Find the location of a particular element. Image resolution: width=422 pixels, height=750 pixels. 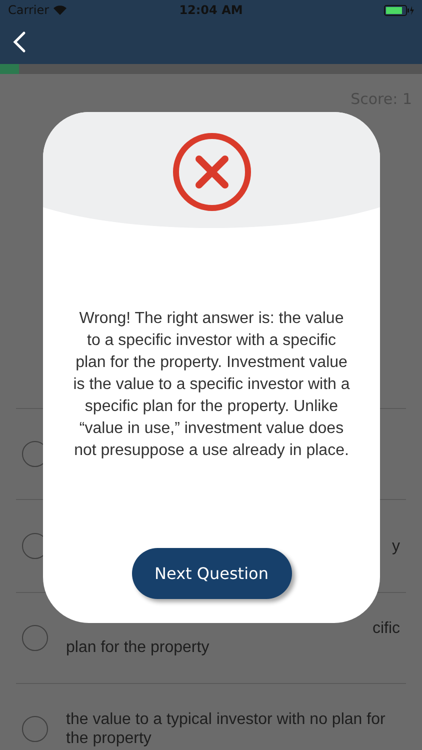

battery-icon is located at coordinates (399, 10).